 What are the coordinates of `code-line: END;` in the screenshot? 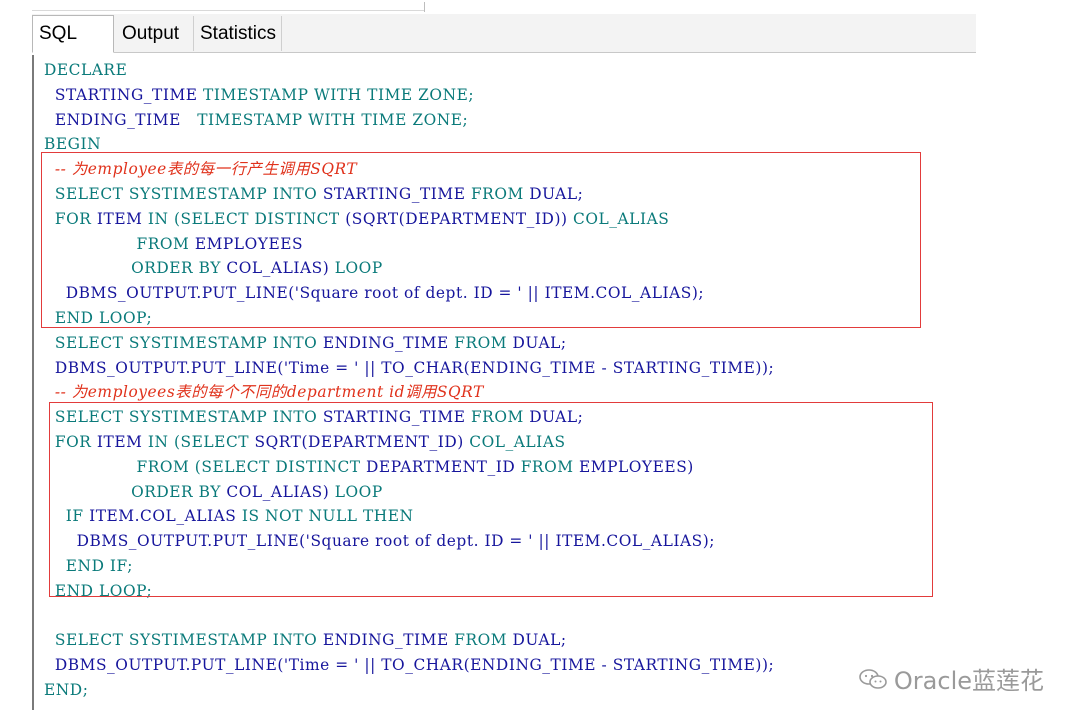 It's located at (409, 690).